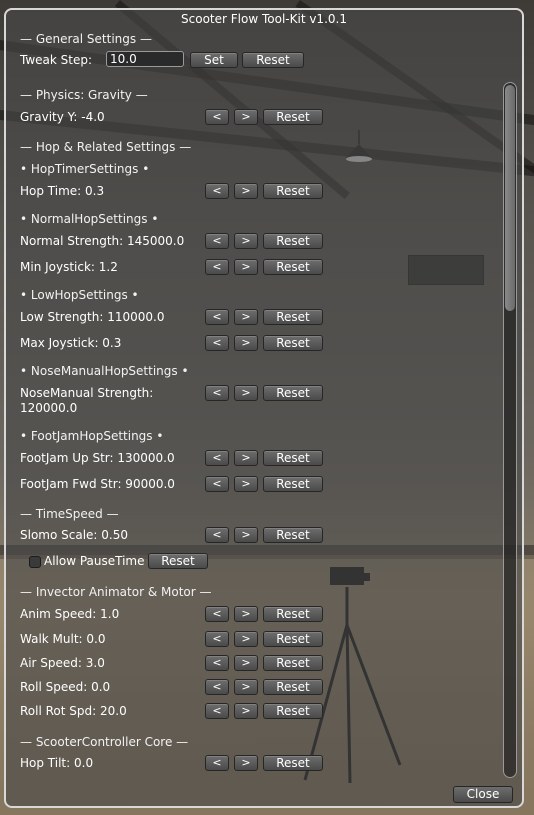  Describe the element at coordinates (56, 60) in the screenshot. I see `tweak-step-label: Tweak Step:` at that location.